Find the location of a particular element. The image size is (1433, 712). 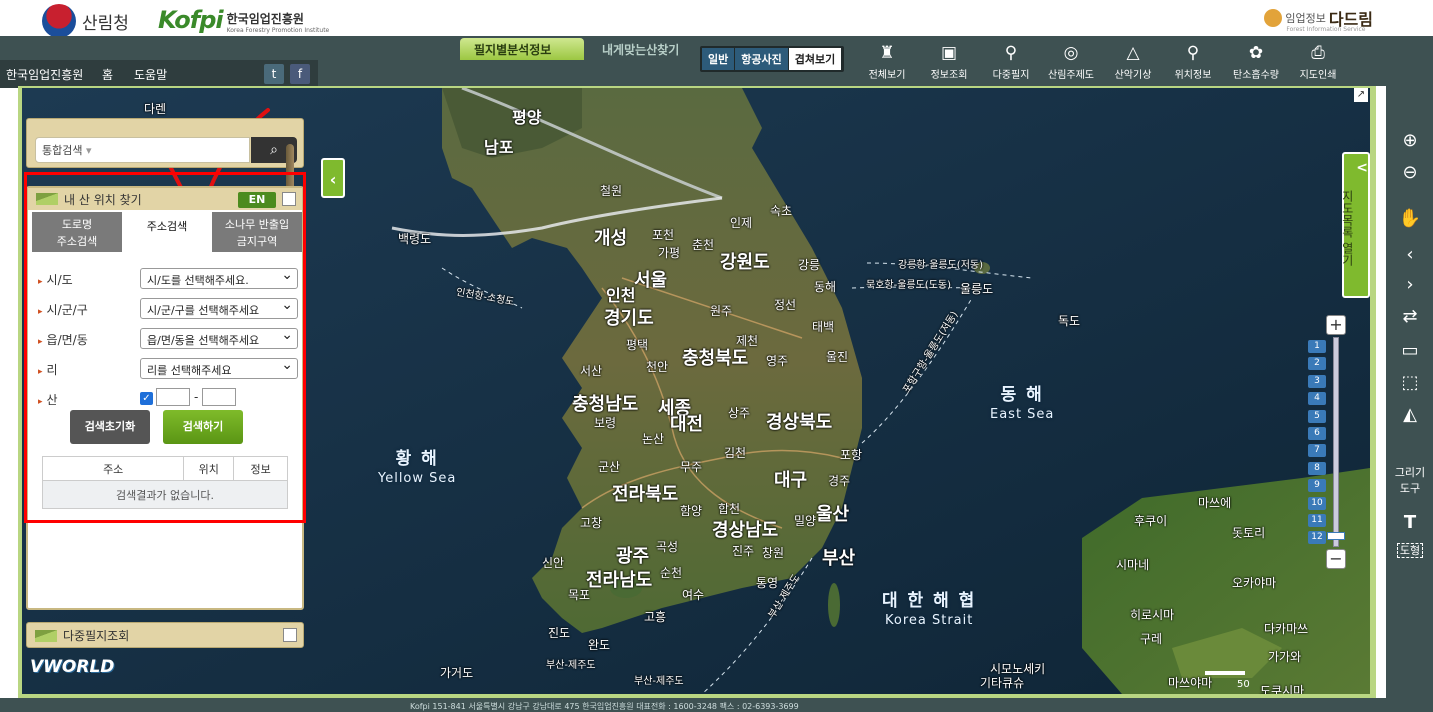

zoom-level-marker: 11 is located at coordinates (1317, 520).